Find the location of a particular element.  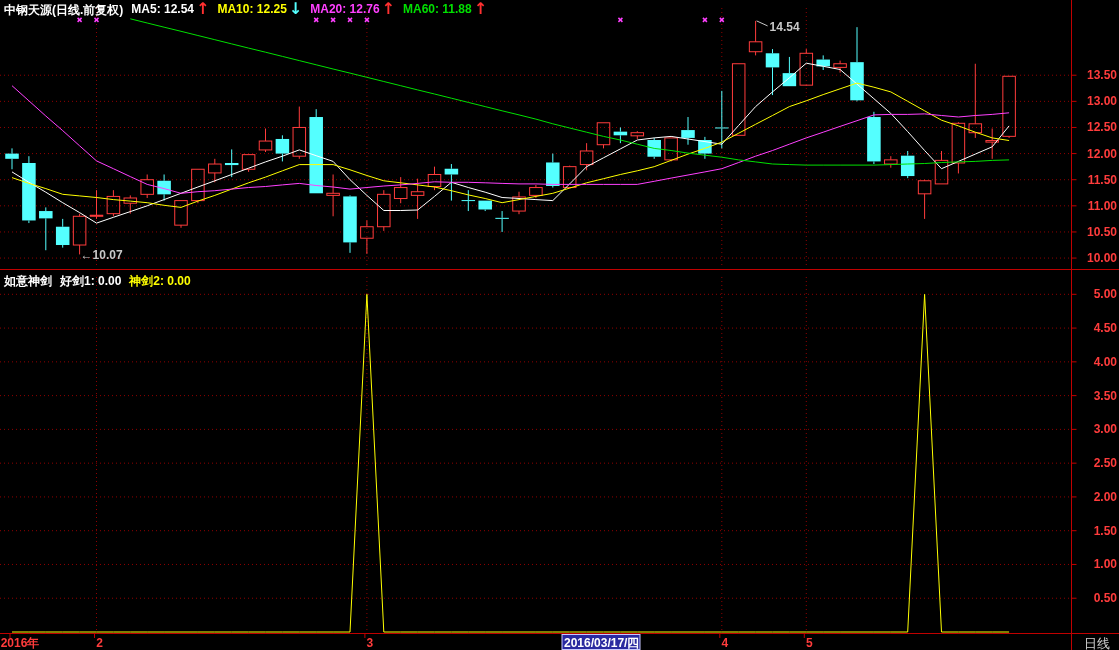

date-axis-label: 2 is located at coordinates (99, 643).